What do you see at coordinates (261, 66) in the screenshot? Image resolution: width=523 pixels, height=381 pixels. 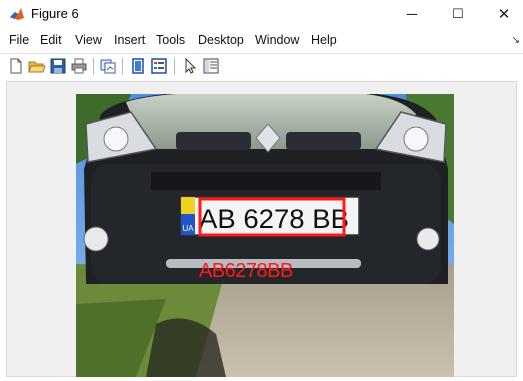 I see `toolbar` at bounding box center [261, 66].